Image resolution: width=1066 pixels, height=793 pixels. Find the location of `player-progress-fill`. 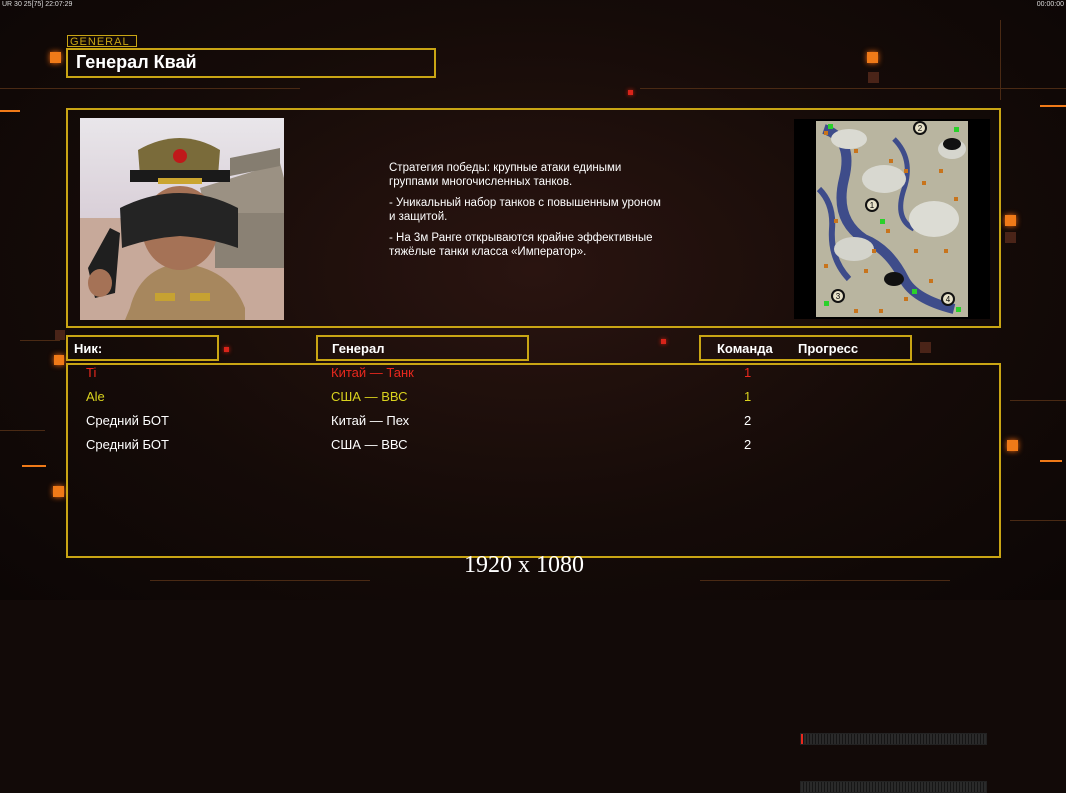

player-progress-fill is located at coordinates (802, 739).